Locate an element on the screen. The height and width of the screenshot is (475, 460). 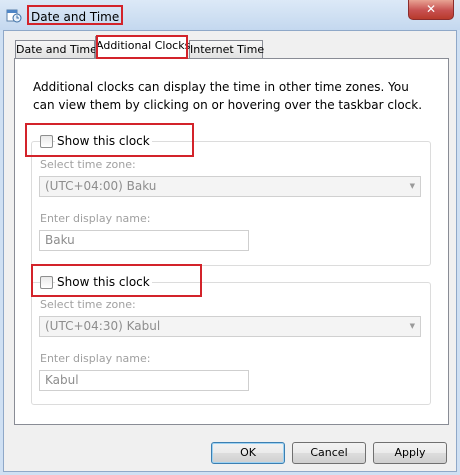
timezone-2-select: (UTC+04:30) Kabul ▼ is located at coordinates (230, 326).